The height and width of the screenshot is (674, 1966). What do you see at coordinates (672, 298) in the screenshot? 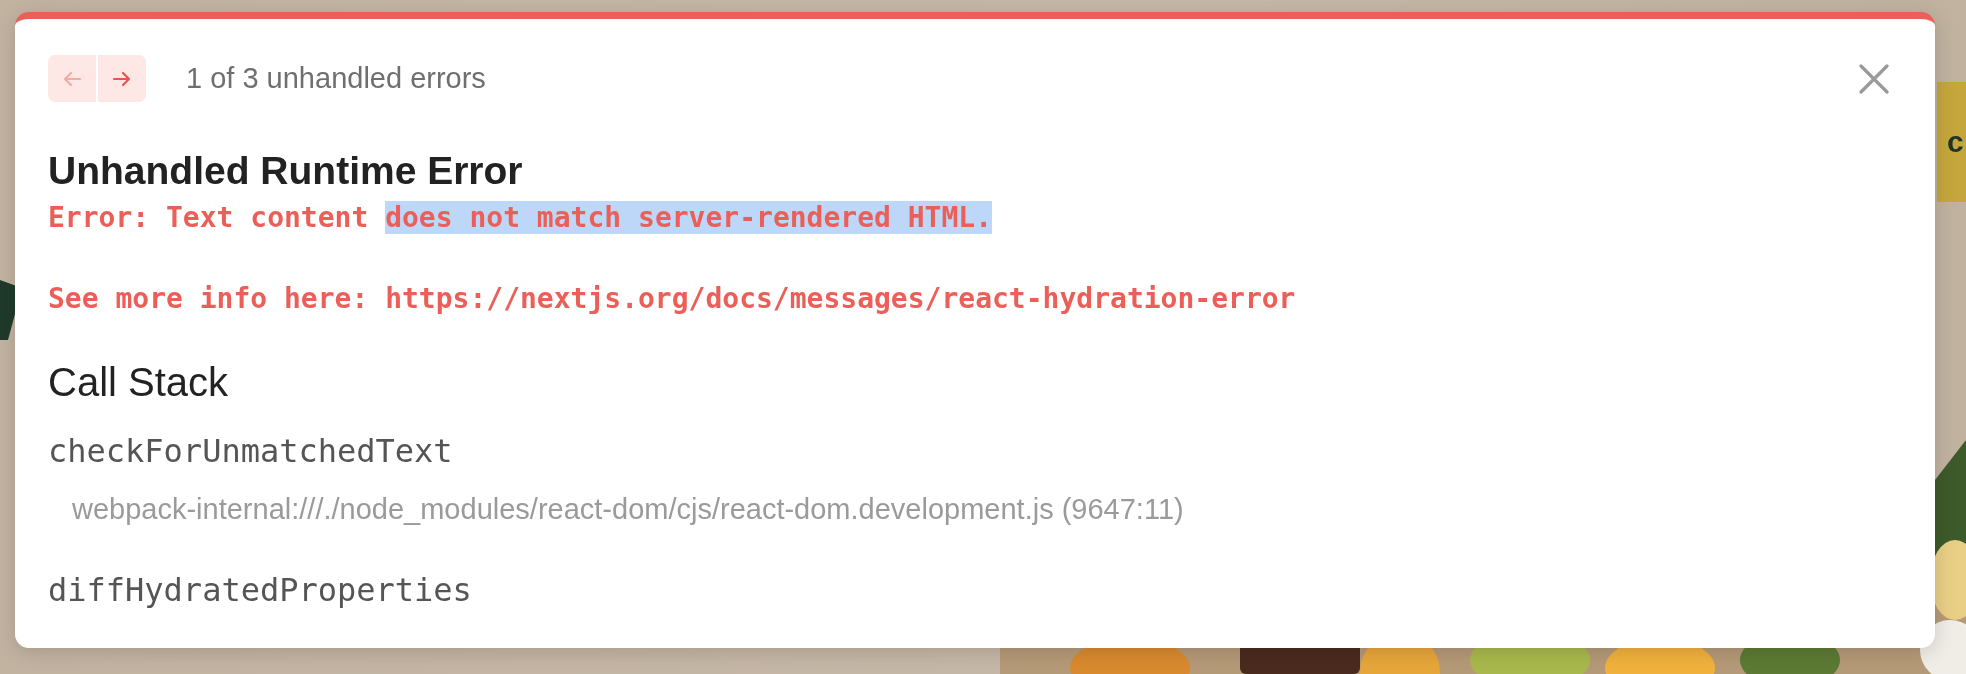
I see `info-message: See more info here: https://nextjs.org/docs/messages/react-hydration-error` at bounding box center [672, 298].